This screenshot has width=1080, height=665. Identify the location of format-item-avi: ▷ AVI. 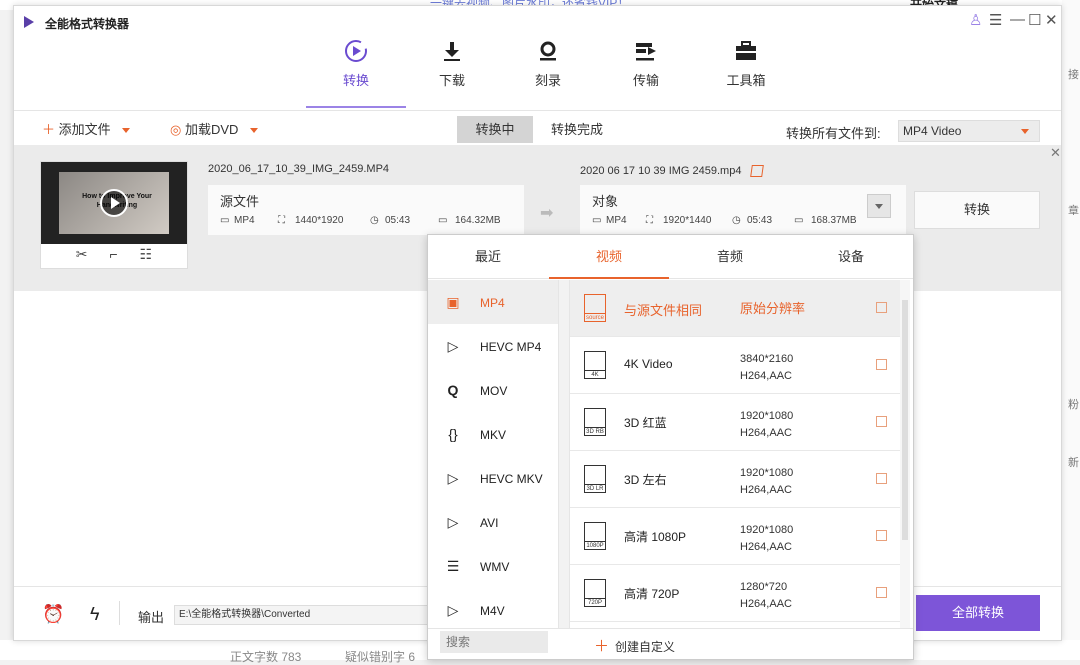
(493, 522).